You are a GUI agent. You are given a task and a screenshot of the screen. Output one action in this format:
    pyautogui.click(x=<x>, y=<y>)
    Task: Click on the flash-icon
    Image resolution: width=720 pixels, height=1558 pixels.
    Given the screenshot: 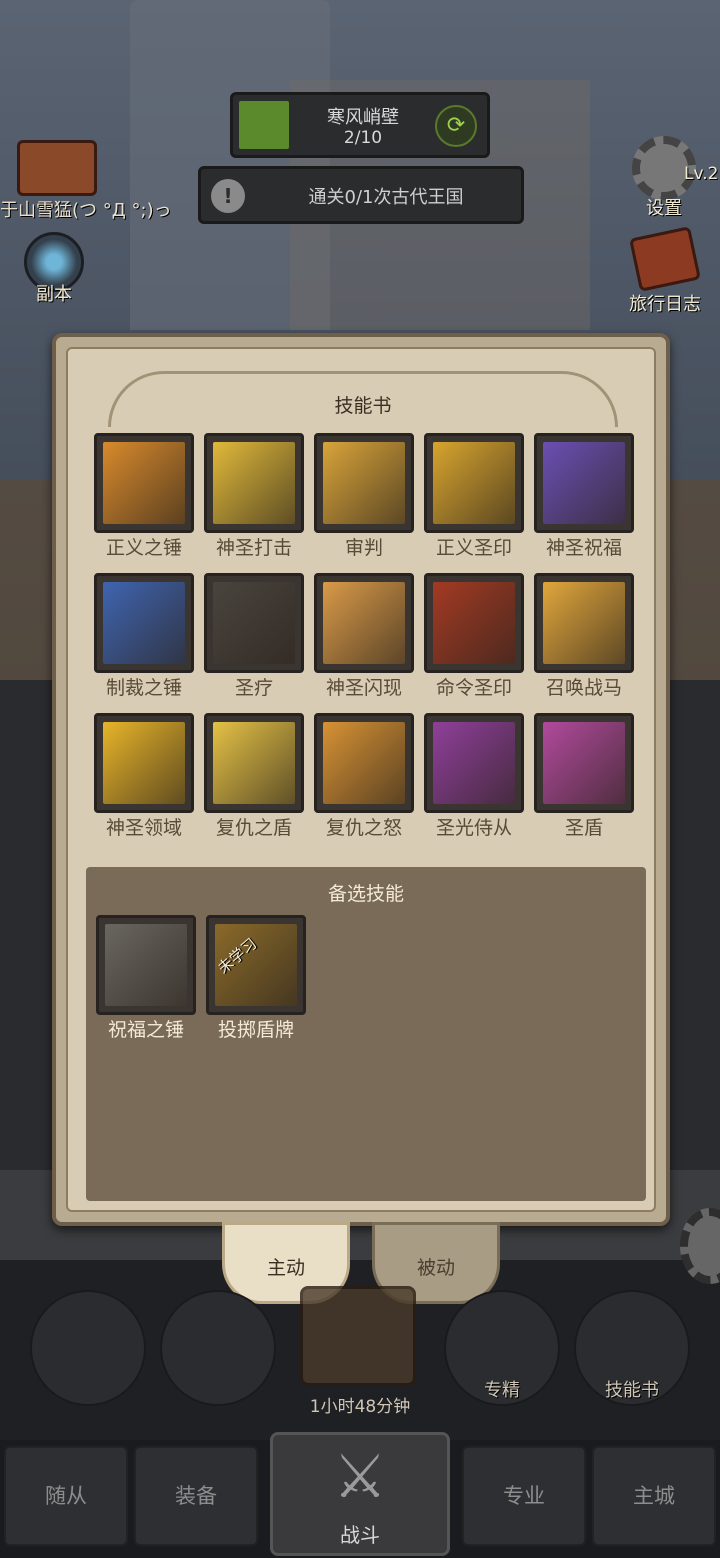 What is the action you would take?
    pyautogui.click(x=364, y=623)
    